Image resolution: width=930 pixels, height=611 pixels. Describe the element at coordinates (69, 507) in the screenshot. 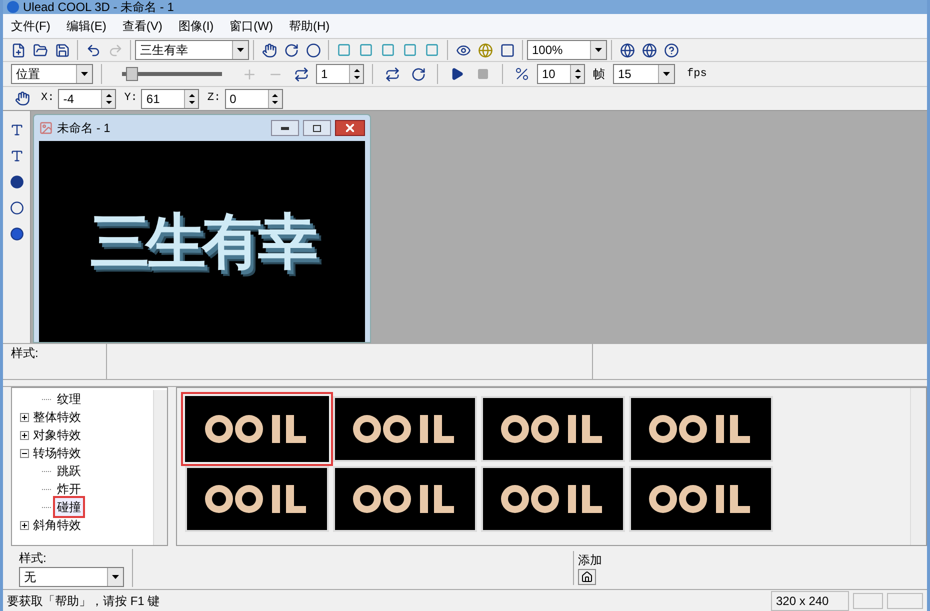

I see `tree-item: 碰撞` at that location.